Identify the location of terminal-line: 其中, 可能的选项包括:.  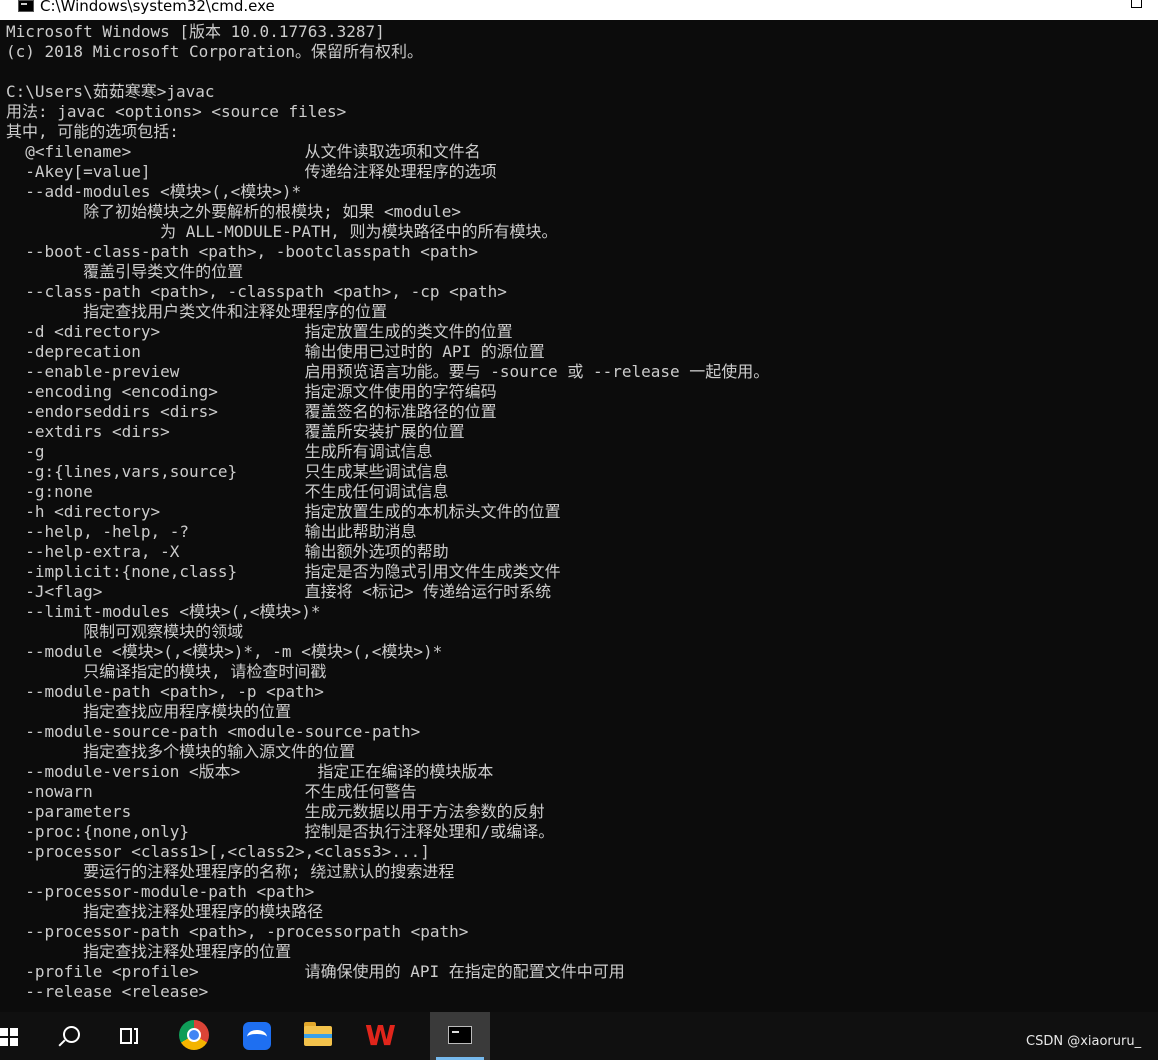
(92, 131).